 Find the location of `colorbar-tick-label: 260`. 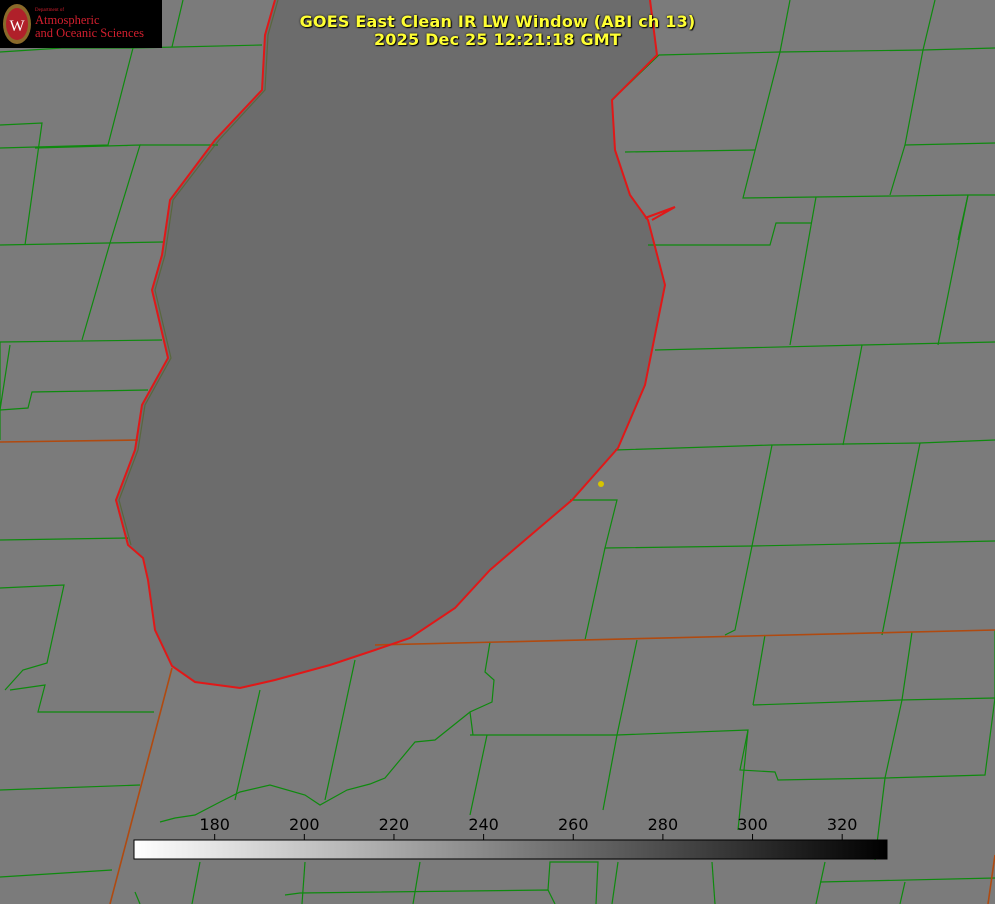

colorbar-tick-label: 260 is located at coordinates (573, 824).